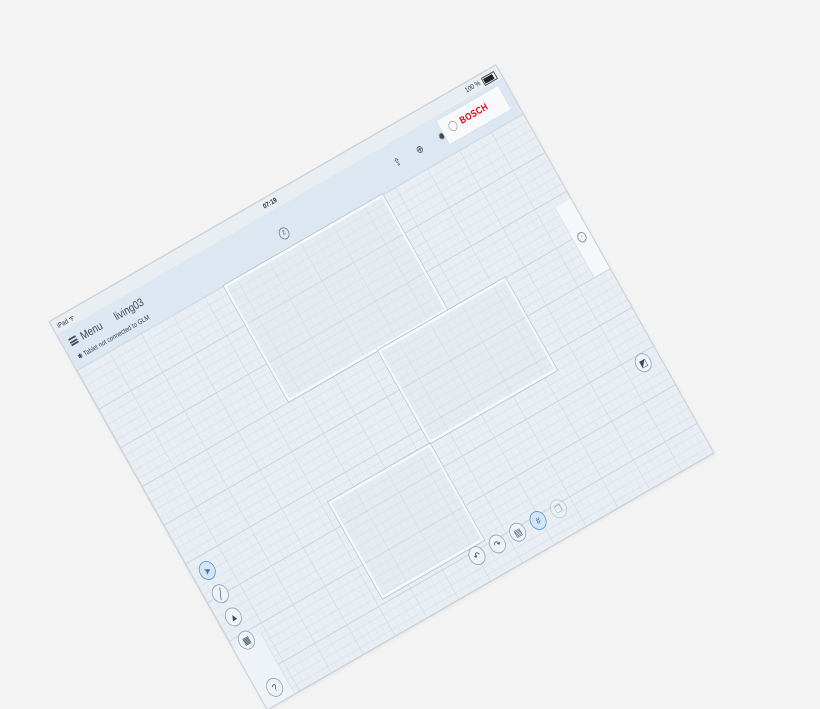 The width and height of the screenshot is (820, 709). I want to click on side-panel: ◦, so click(582, 238).